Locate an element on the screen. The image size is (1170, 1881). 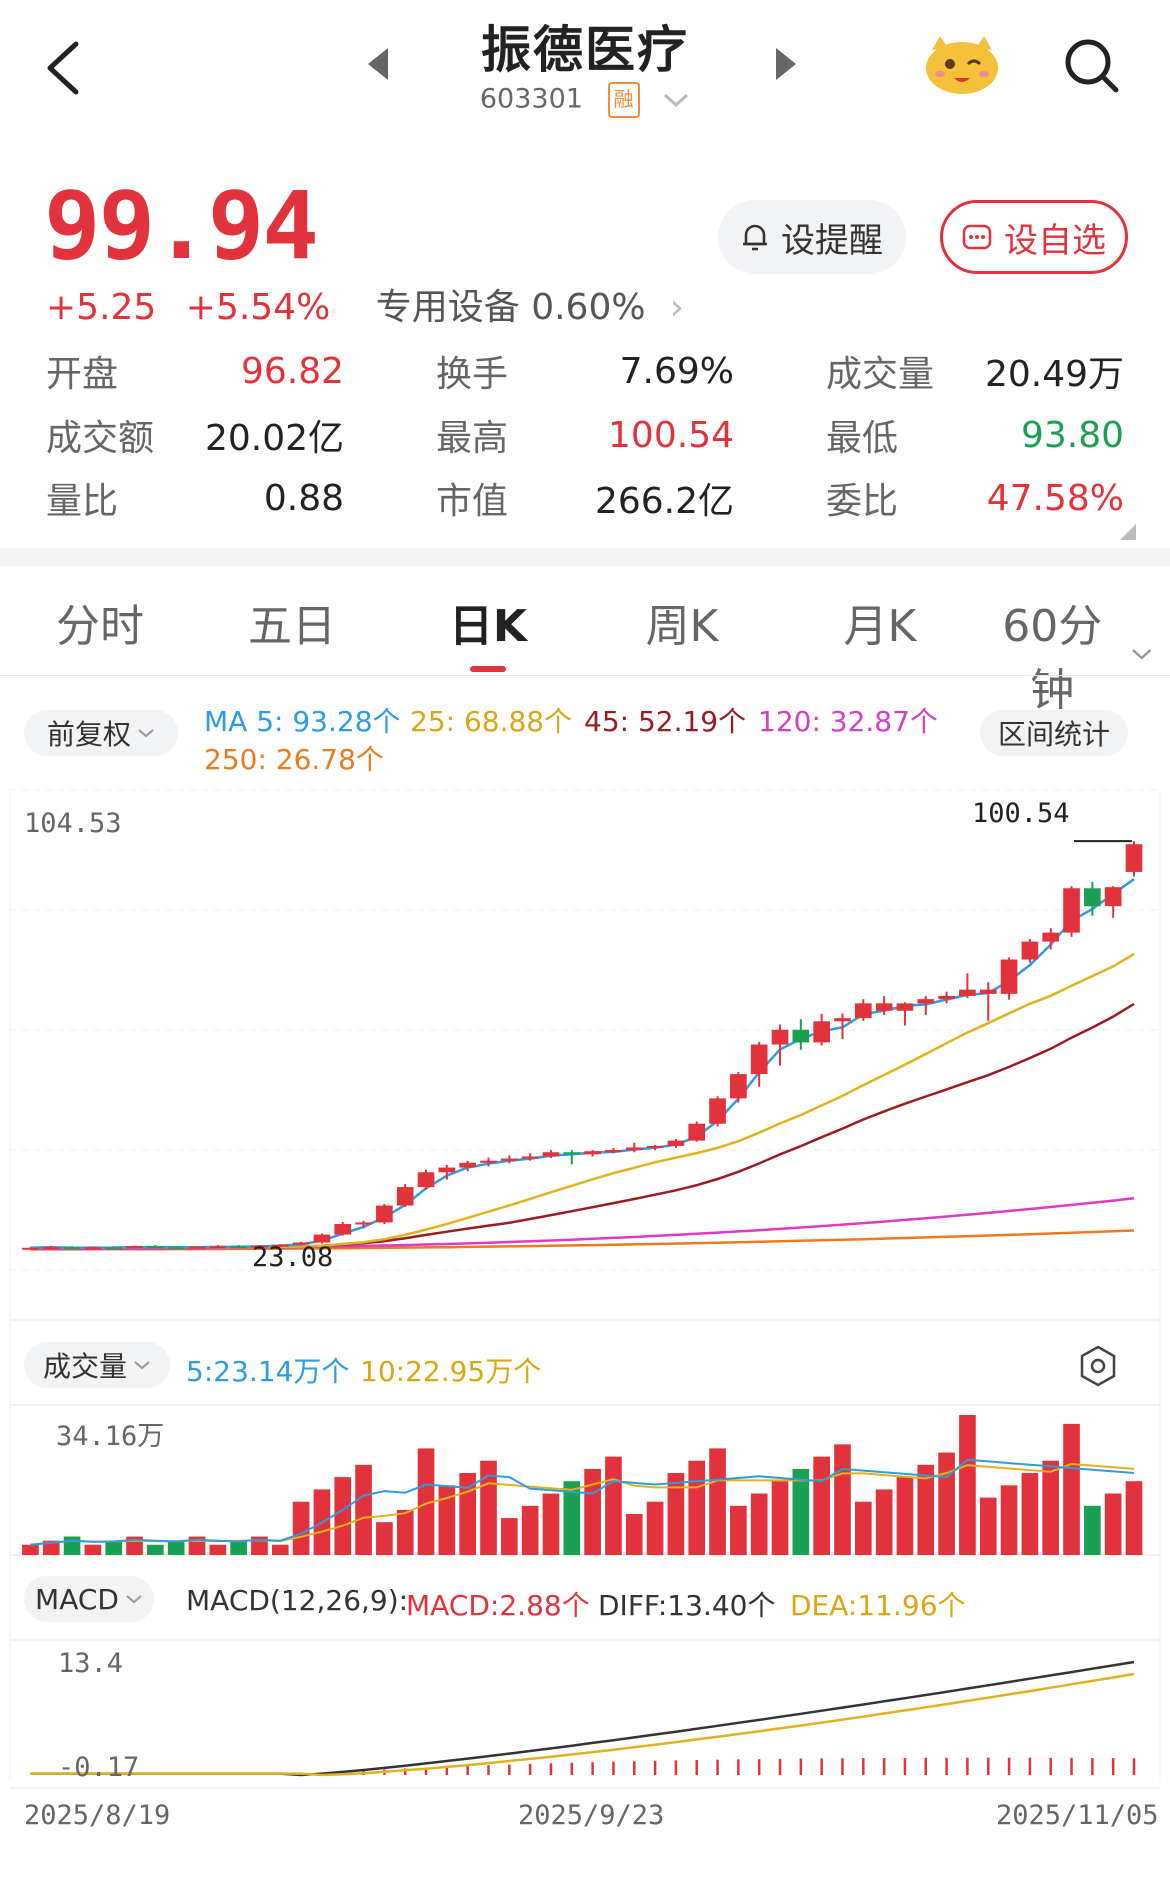
volume-bars is located at coordinates (582, 1485).